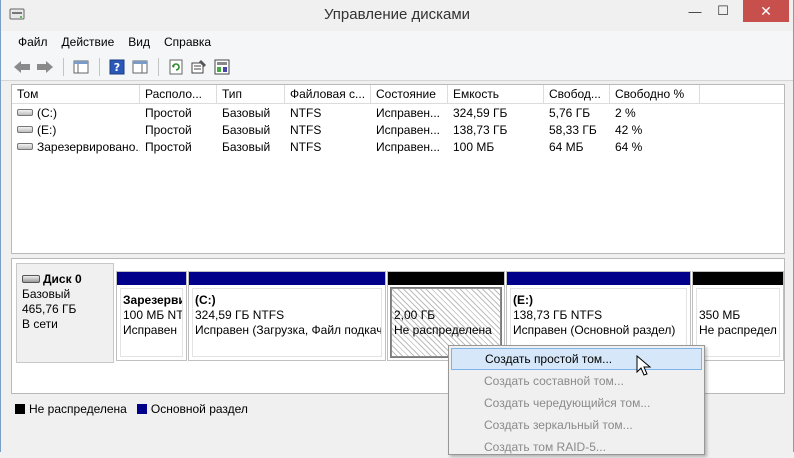  What do you see at coordinates (415, 315) in the screenshot?
I see `partition-size: 2,00 ГБ` at bounding box center [415, 315].